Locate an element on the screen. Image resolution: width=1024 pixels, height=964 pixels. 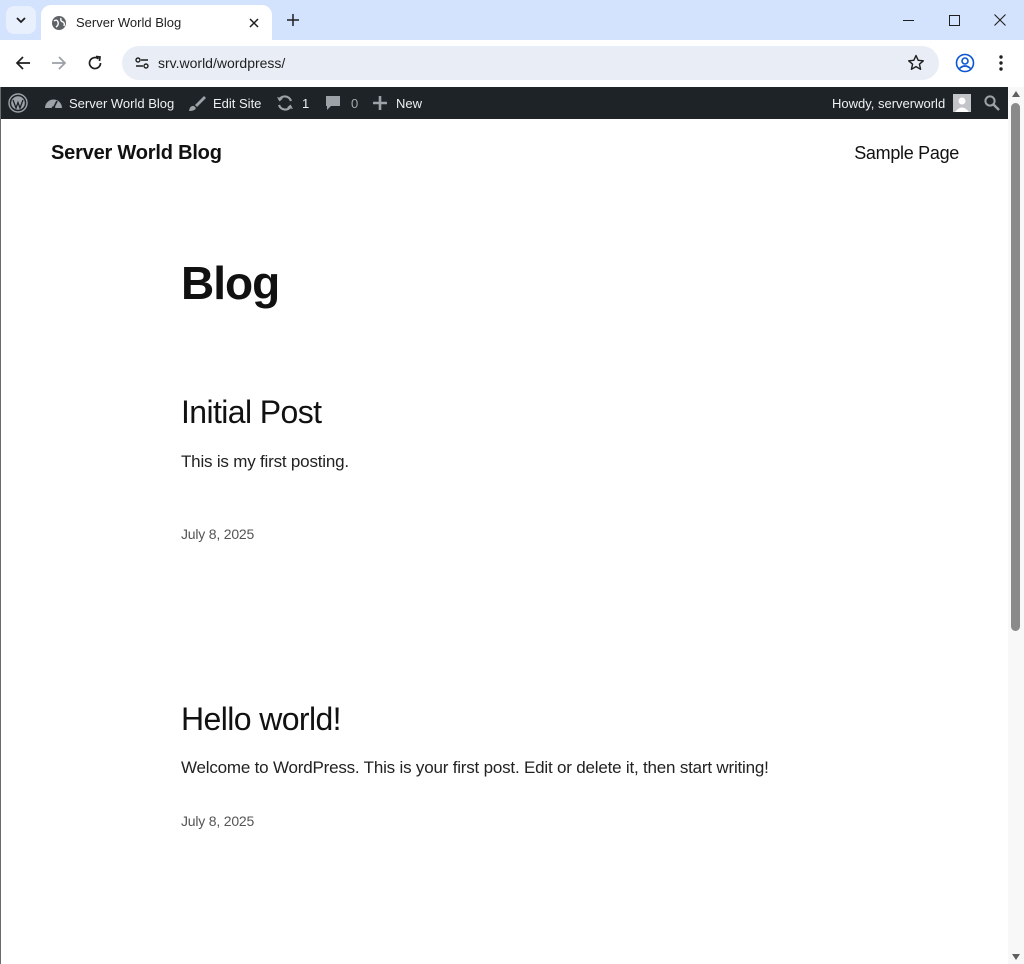
comments-count: 0 is located at coordinates (355, 103).